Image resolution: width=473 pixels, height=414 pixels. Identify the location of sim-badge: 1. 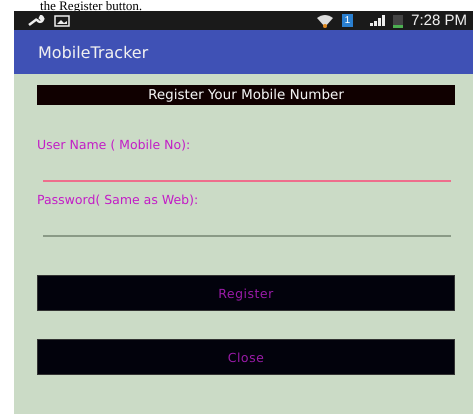
(348, 20).